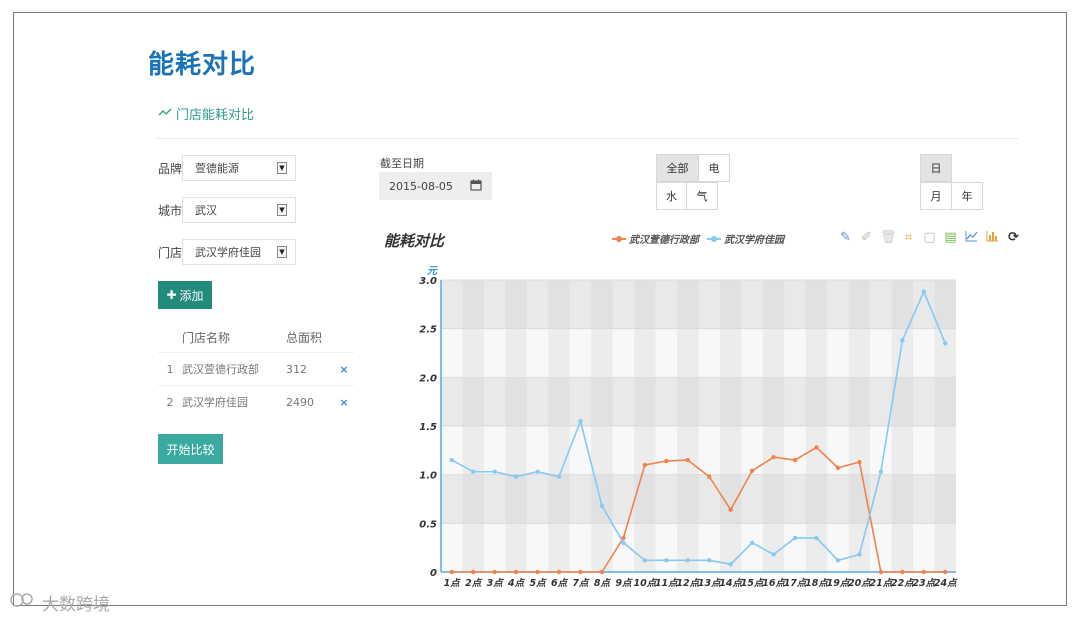 Image resolution: width=1080 pixels, height=621 pixels. I want to click on section-title: 门店能耗对比, so click(215, 115).